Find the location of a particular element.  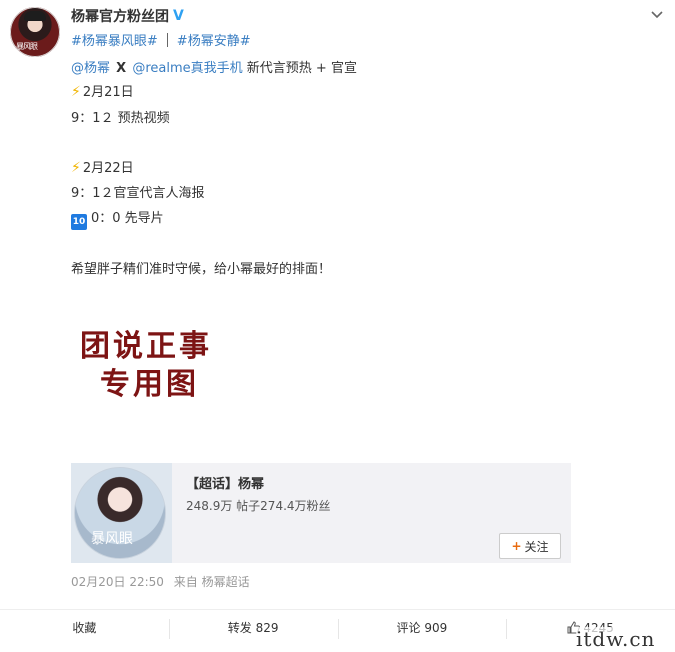

plus-icon: + is located at coordinates (516, 546).